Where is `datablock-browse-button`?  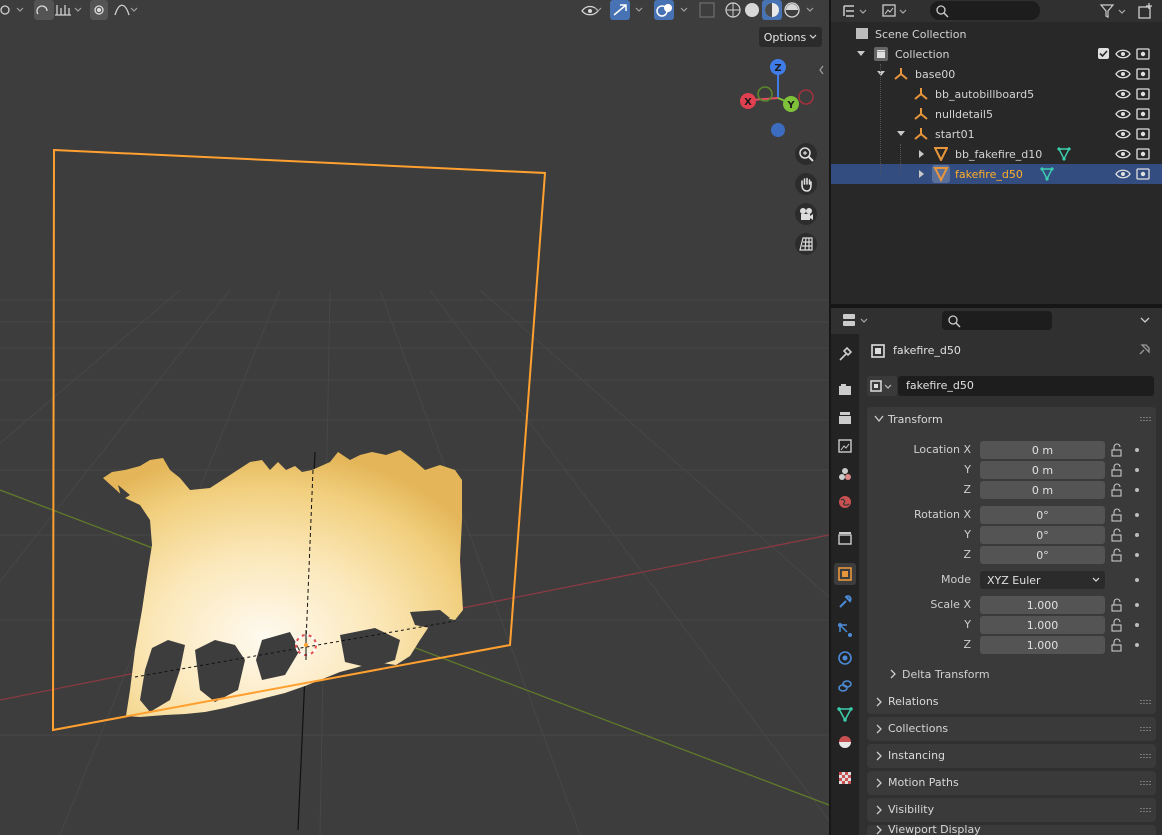
datablock-browse-button is located at coordinates (882, 386).